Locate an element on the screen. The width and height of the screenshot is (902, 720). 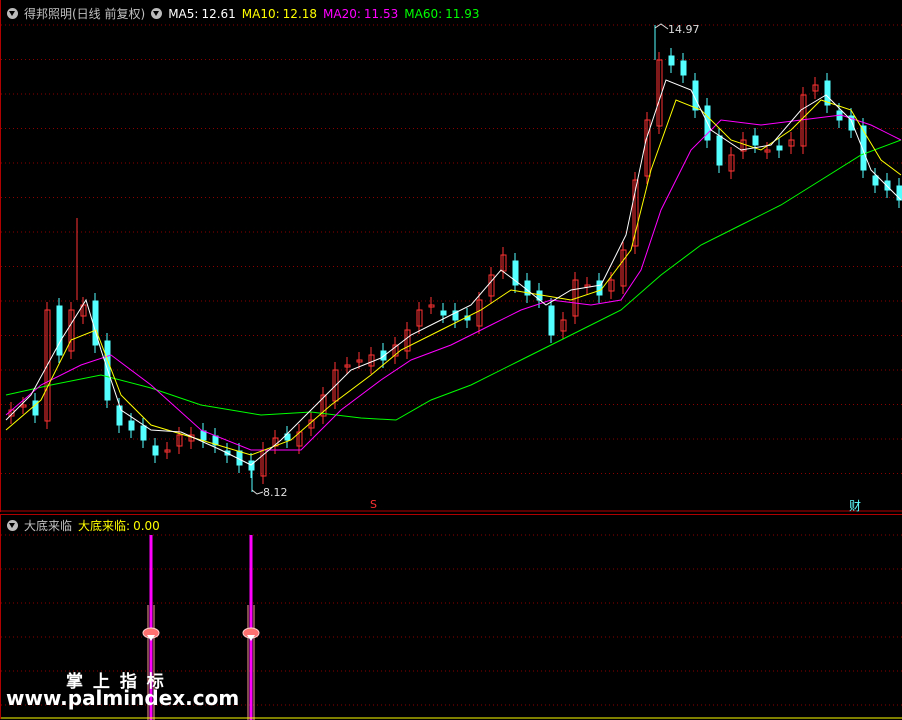
marker-cai: 财 is located at coordinates (855, 506).